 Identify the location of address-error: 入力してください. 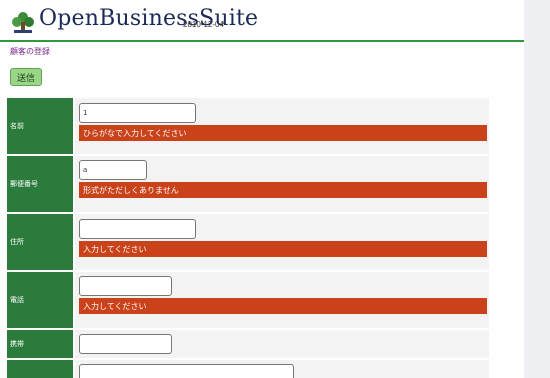
(283, 249).